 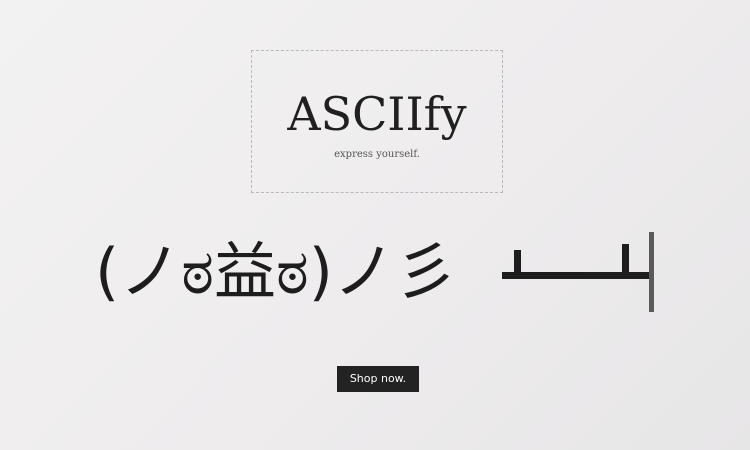 I want to click on table-leg-left, so click(x=517, y=262).